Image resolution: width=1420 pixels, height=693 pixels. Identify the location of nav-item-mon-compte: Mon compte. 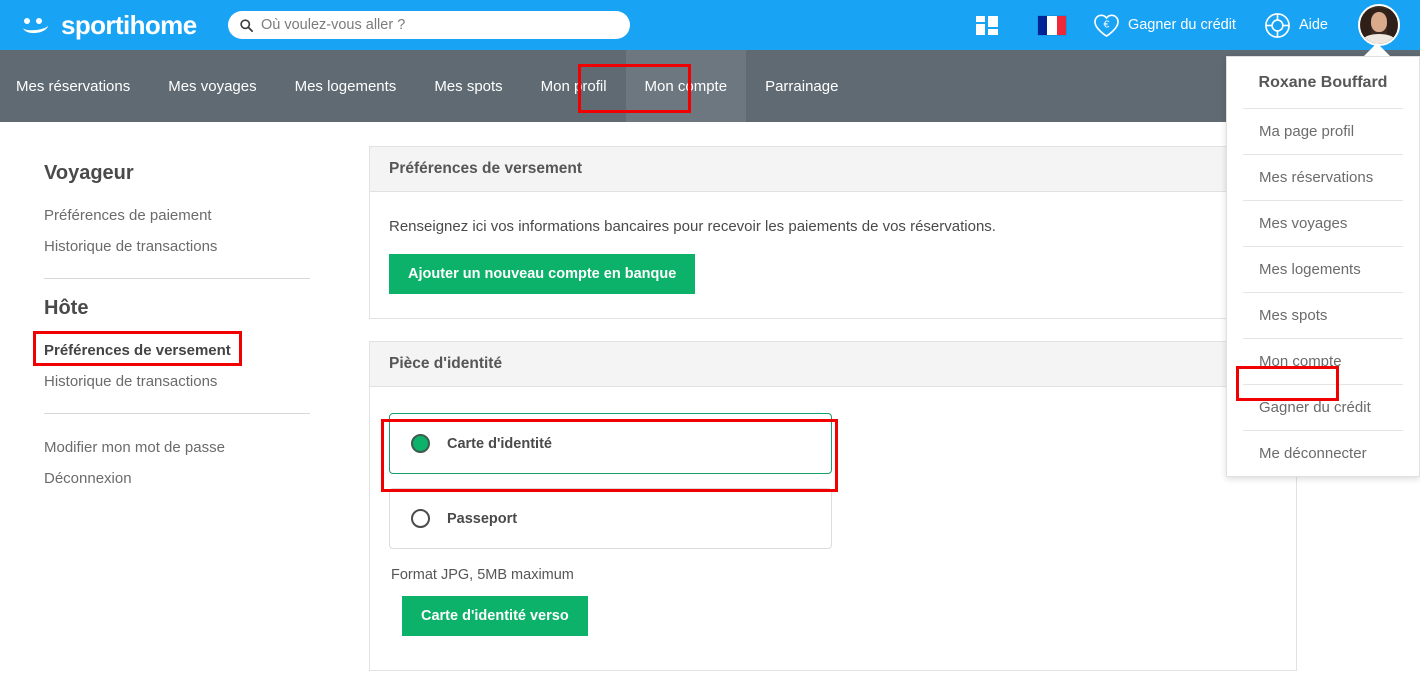
(686, 89).